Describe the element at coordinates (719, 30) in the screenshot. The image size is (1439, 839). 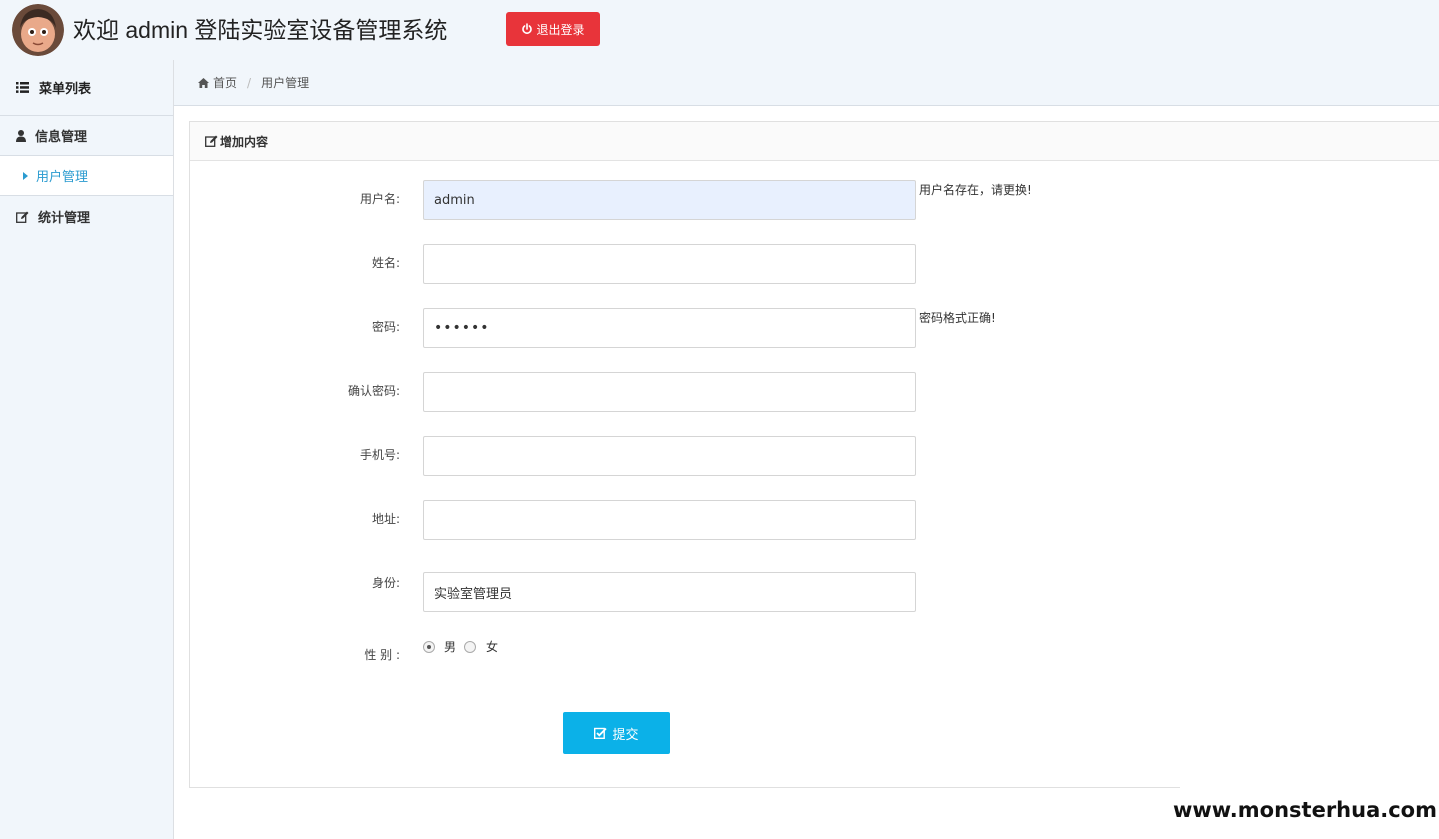
I see `top-header: 欢迎 admin 登陆实验室设备管理系统 退出登录` at that location.